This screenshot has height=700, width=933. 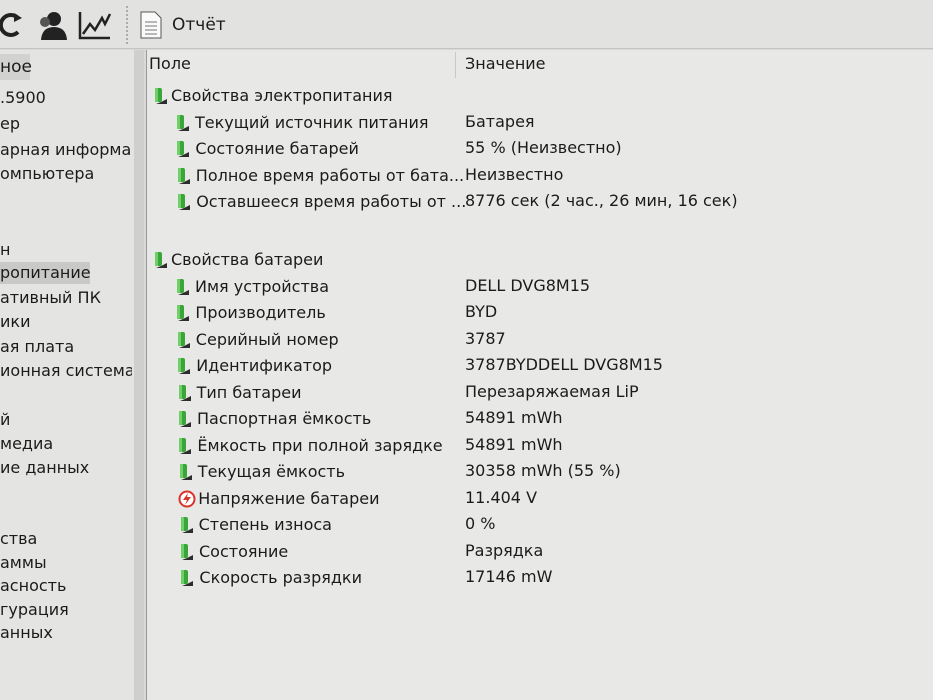 What do you see at coordinates (170, 63) in the screenshot?
I see `column-header-field: Поле` at bounding box center [170, 63].